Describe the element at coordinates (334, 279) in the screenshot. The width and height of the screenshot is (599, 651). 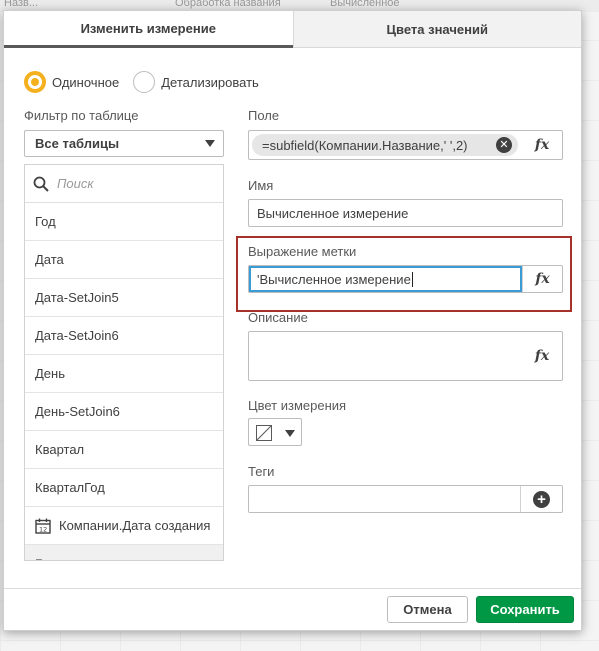
I see `label-expression-value: 'Вычисленное измерение` at that location.